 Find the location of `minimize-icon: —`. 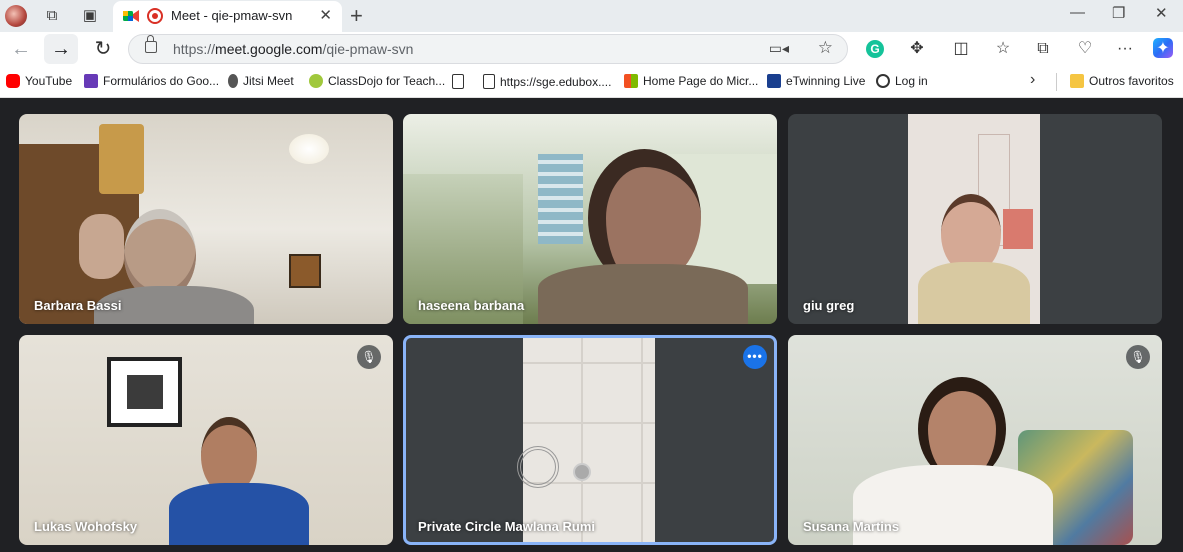

minimize-icon: — is located at coordinates (1077, 12).